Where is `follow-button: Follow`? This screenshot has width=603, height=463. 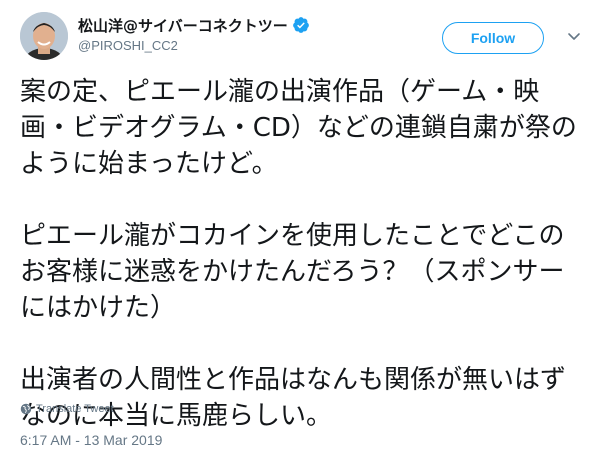
follow-button: Follow is located at coordinates (493, 38).